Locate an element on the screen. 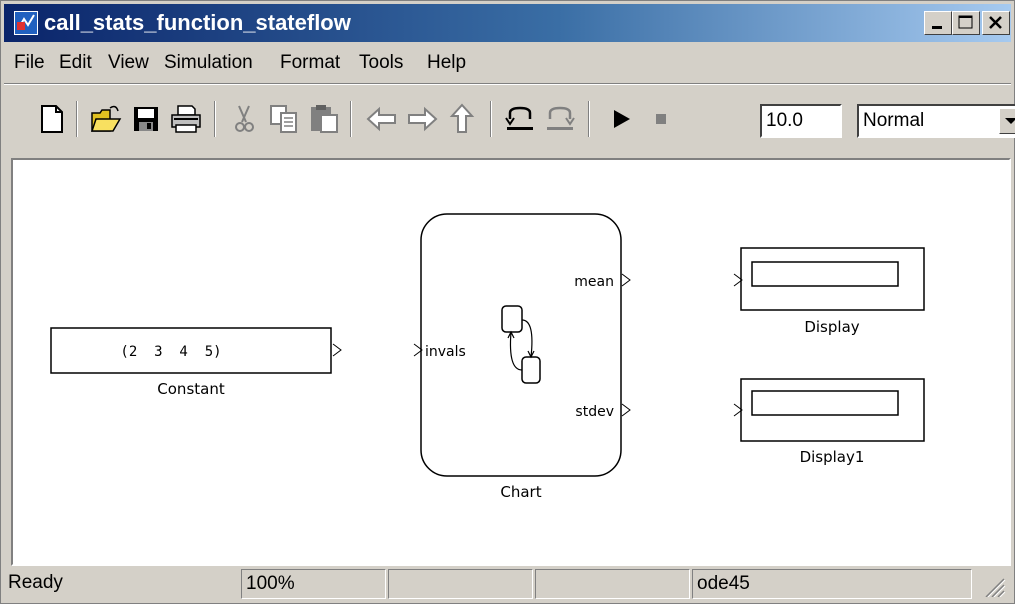  menu-tools: Tools is located at coordinates (381, 63).